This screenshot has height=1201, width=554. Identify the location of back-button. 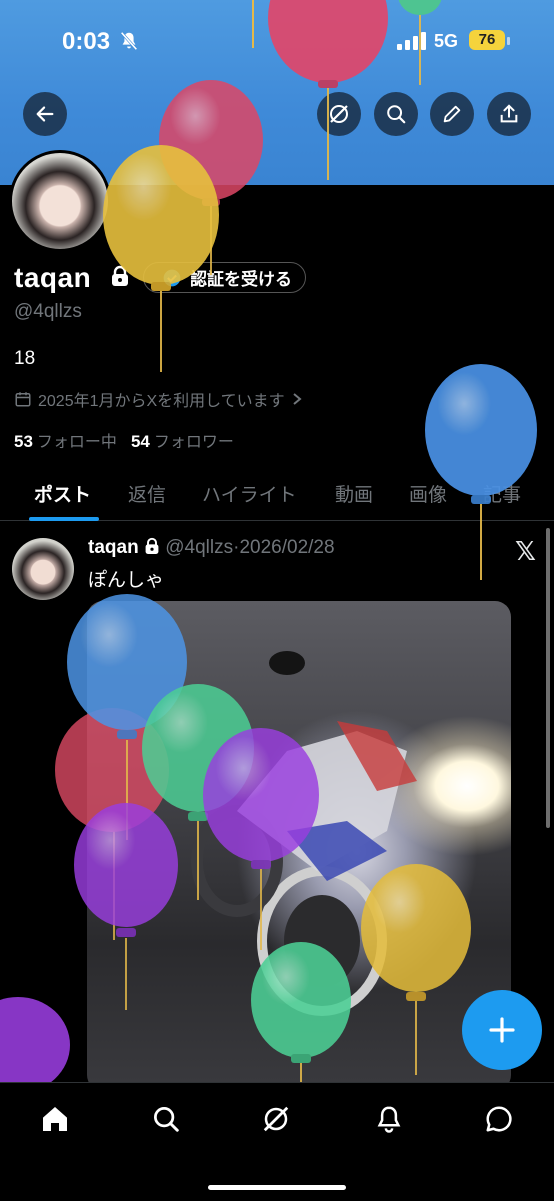
(45, 114).